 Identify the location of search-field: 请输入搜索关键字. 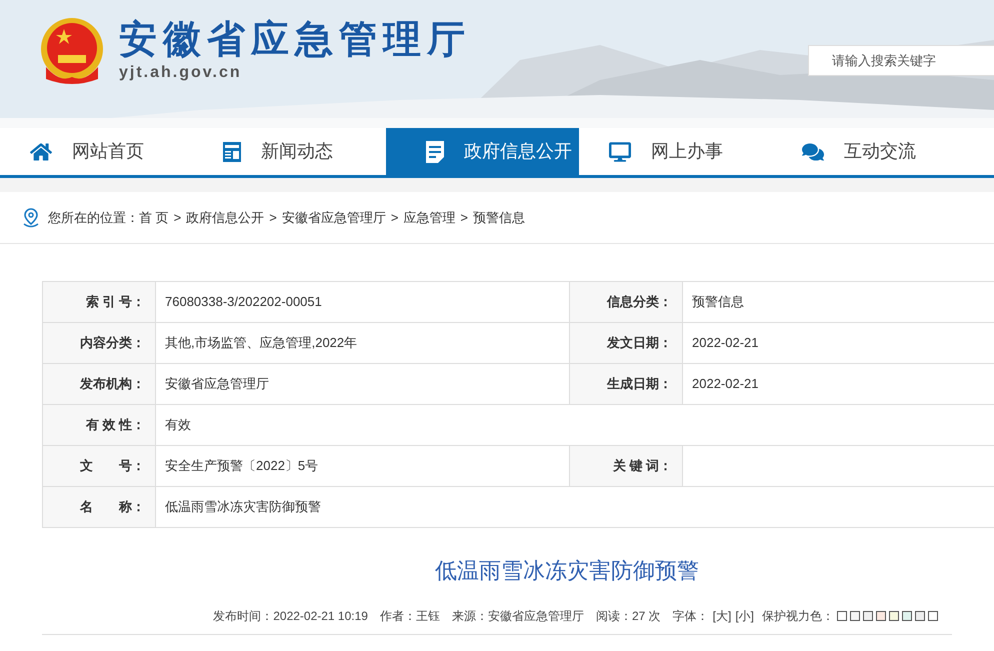
(901, 60).